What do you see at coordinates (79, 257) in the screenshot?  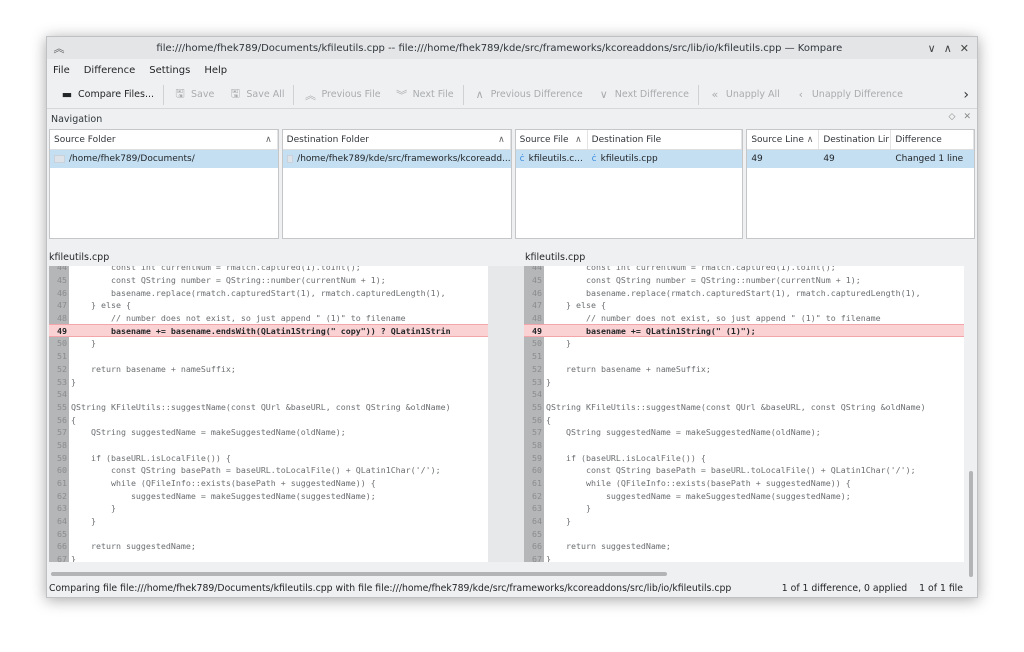 I see `left-file-title: kfileutils.cpp` at bounding box center [79, 257].